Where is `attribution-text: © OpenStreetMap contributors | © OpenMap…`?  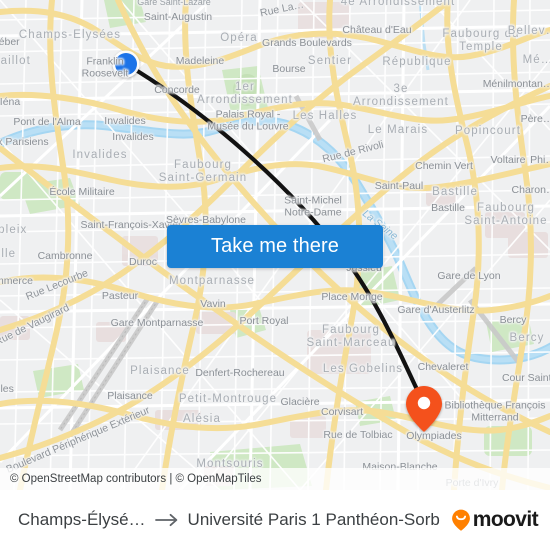
attribution-text: © OpenStreetMap contributors | © OpenMap… is located at coordinates (136, 479).